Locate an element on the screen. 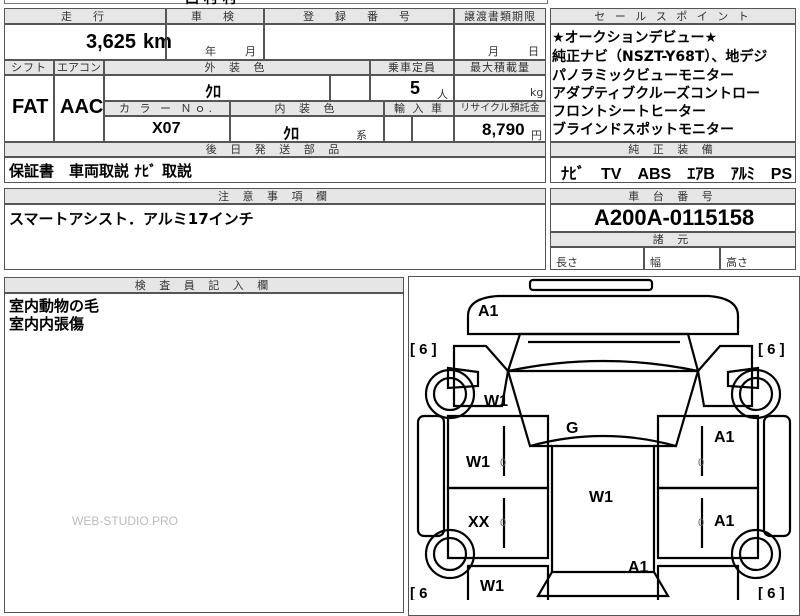  mark-a1-rear: A1 is located at coordinates (638, 567).